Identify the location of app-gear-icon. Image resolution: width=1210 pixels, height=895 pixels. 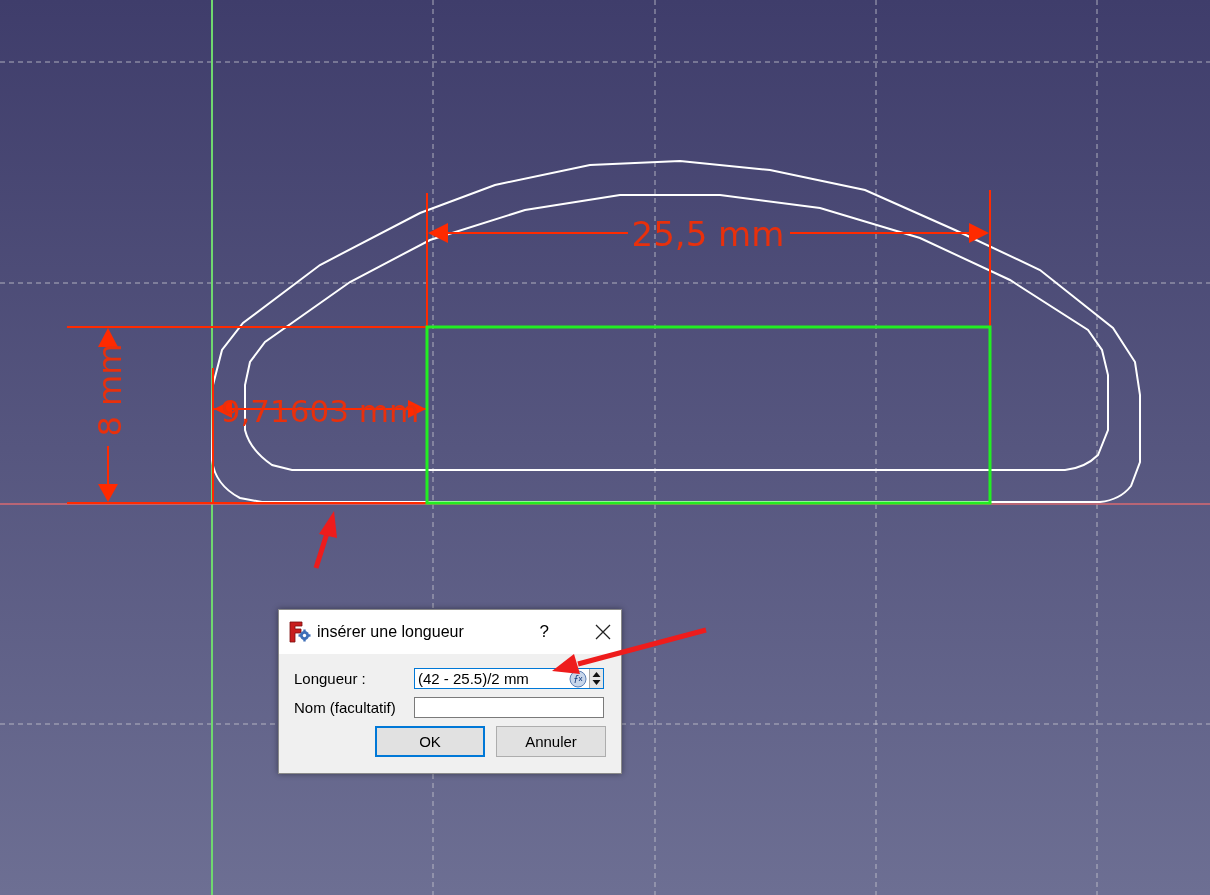
(300, 632).